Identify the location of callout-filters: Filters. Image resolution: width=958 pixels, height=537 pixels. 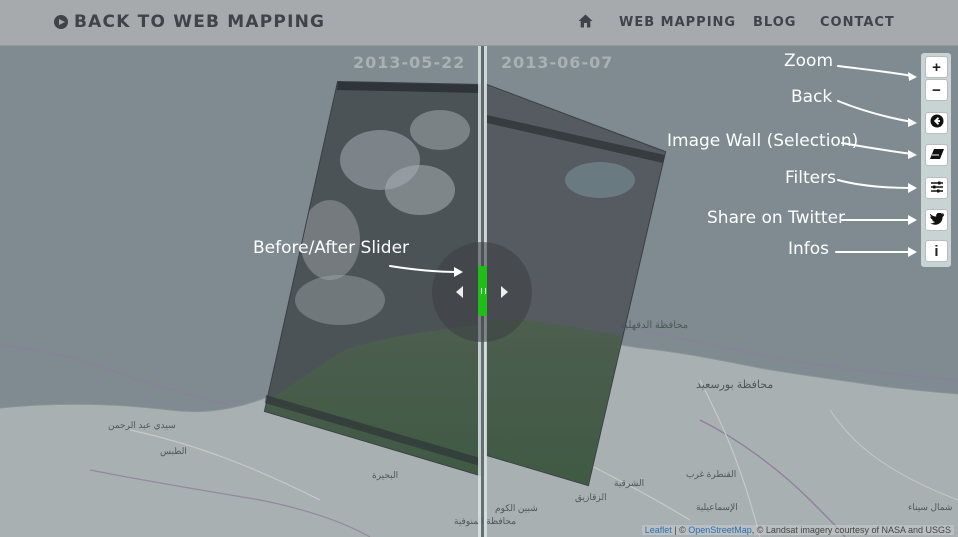
(810, 178).